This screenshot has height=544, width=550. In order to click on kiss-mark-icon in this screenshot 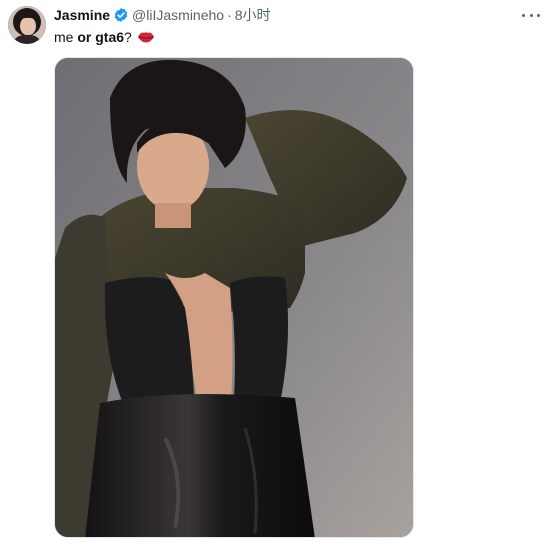, I will do `click(146, 37)`.